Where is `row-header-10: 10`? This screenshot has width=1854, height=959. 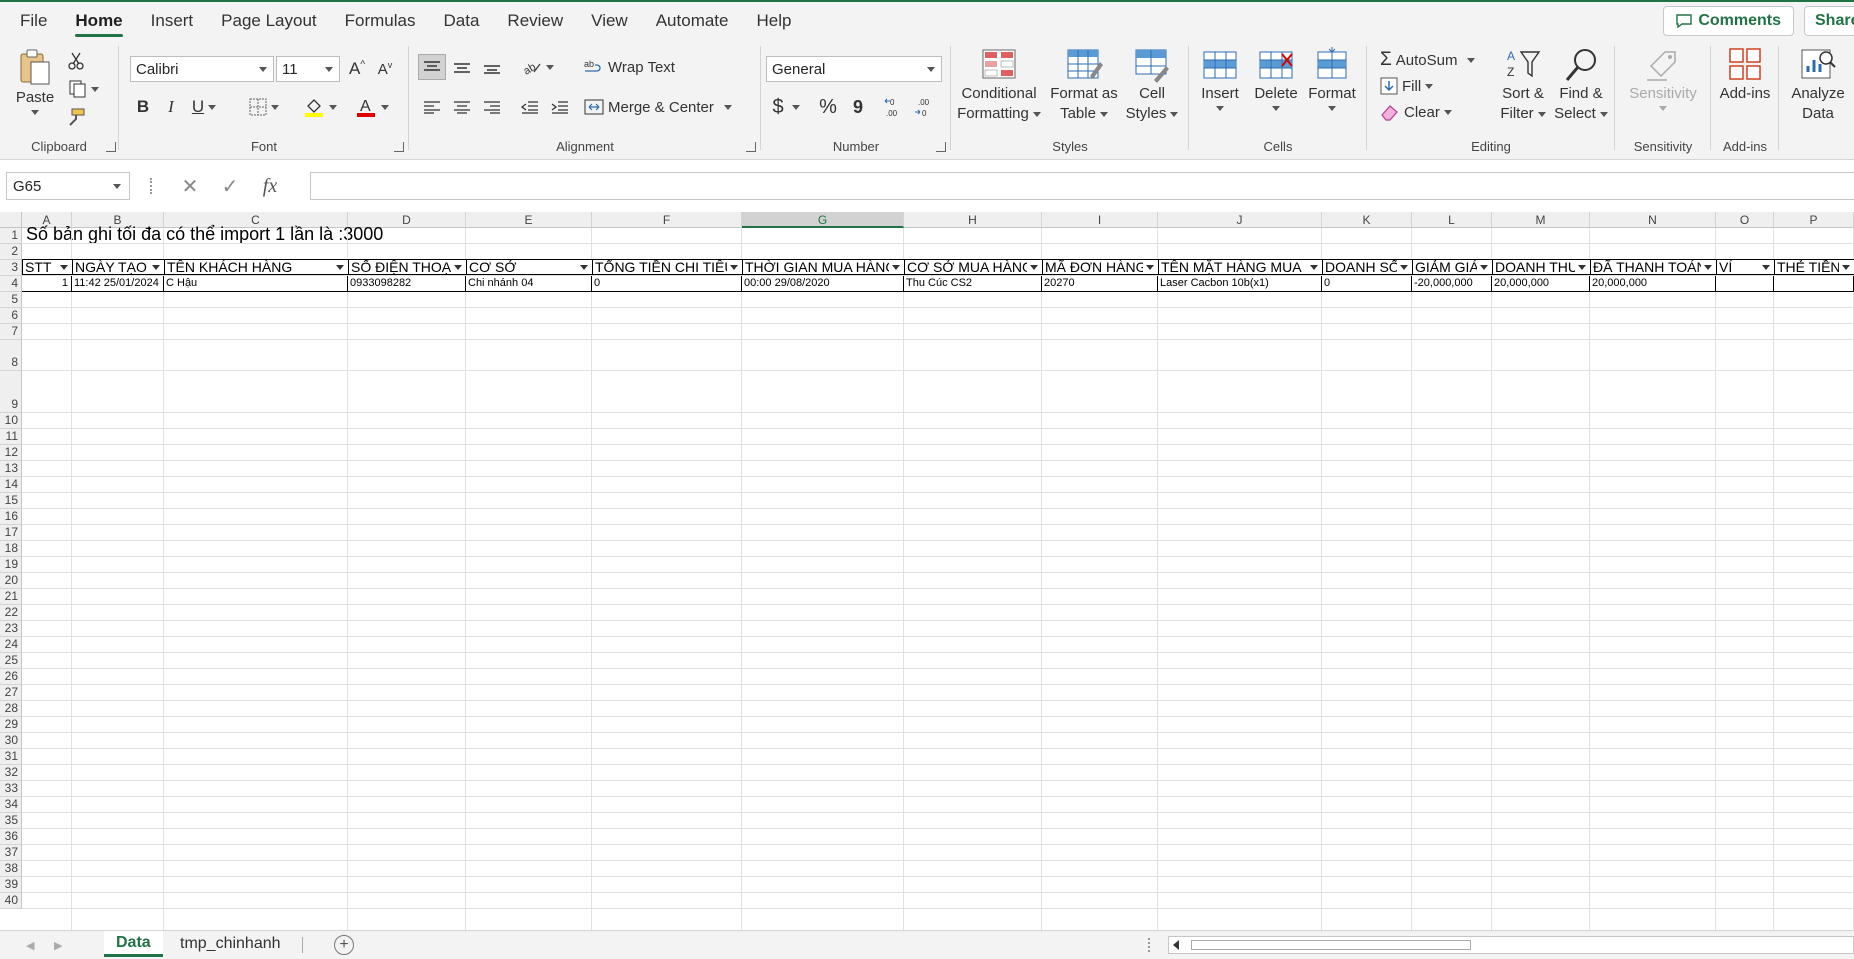
row-header-10: 10 is located at coordinates (11, 421).